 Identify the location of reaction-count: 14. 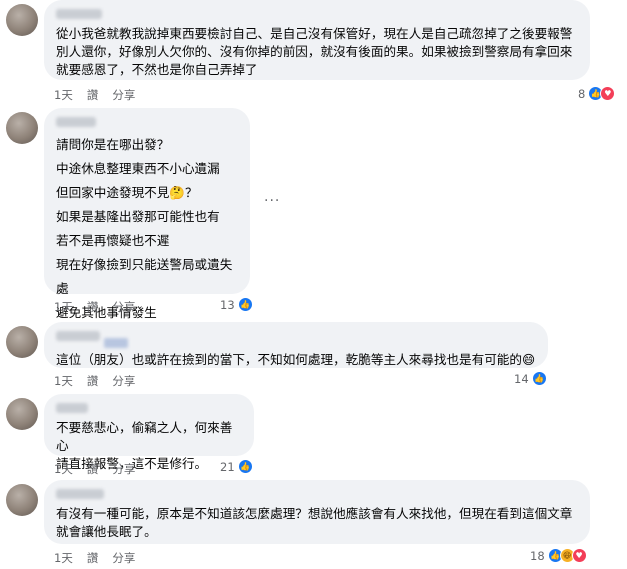
(521, 378).